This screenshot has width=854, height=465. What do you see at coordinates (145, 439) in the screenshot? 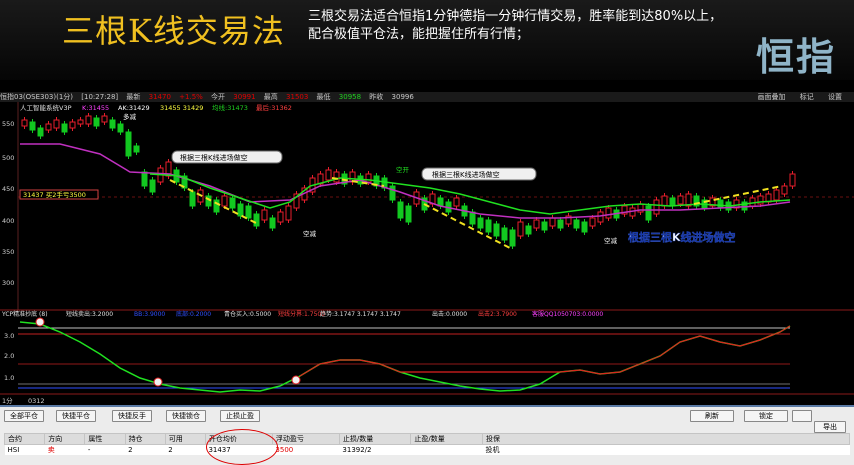
I see `col-header: 持仓` at bounding box center [145, 439].